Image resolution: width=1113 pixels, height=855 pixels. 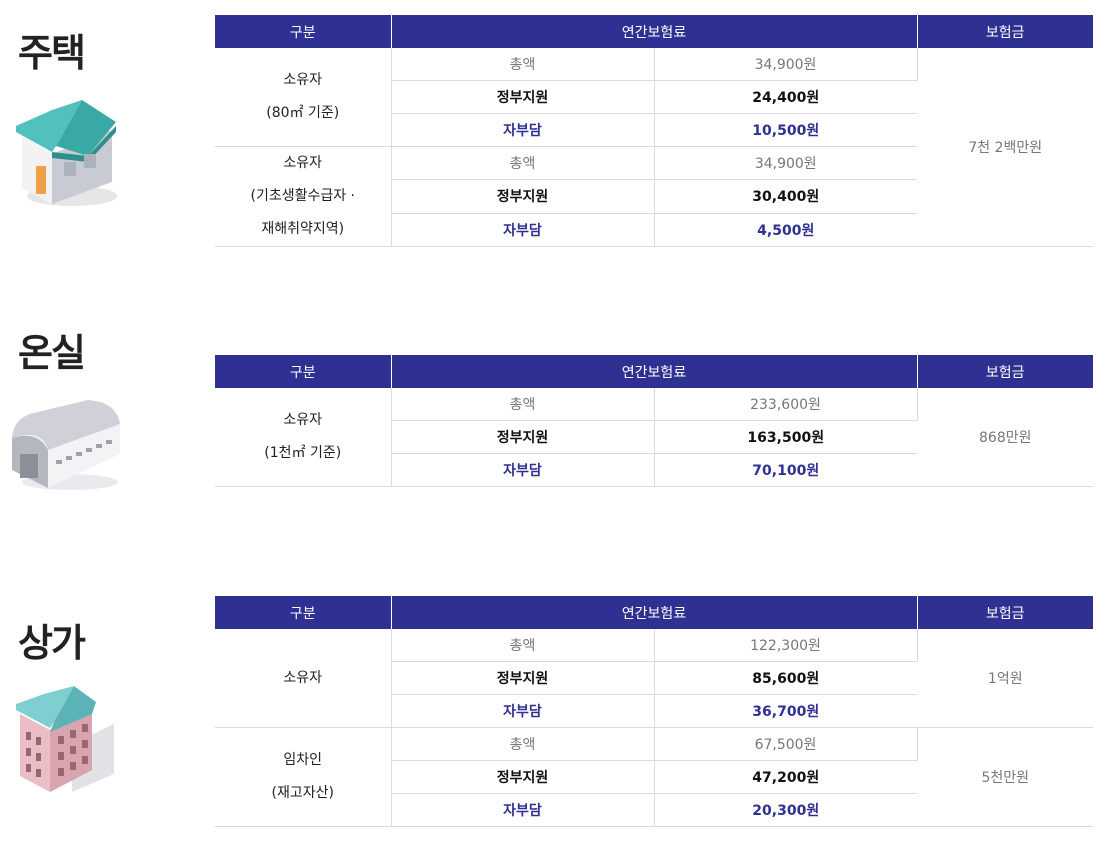 I want to click on table-row: 임차인 (재고자산) 총액 67,500원 5천만원, so click(x=654, y=777).